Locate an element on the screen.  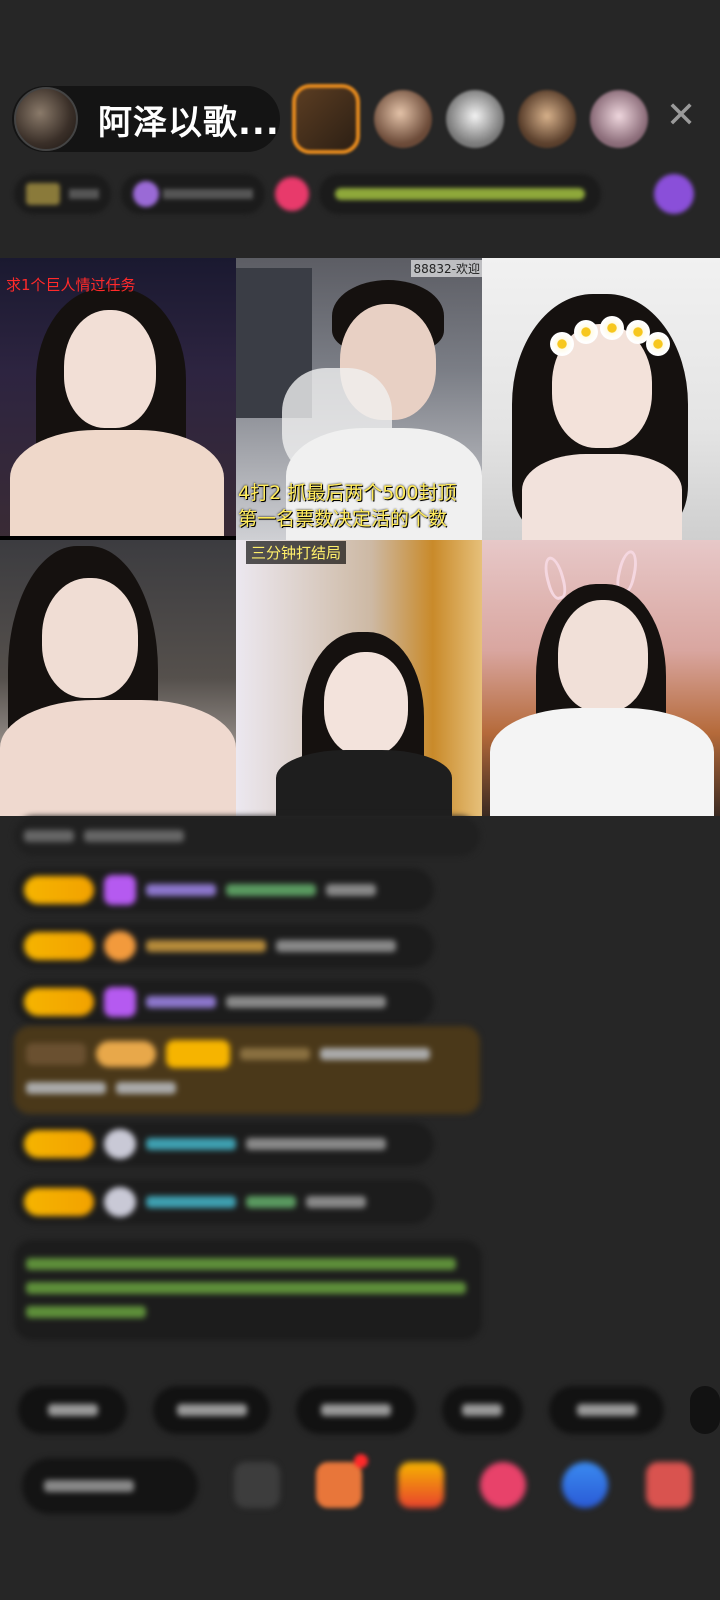
emoji-icon is located at coordinates (257, 1485).